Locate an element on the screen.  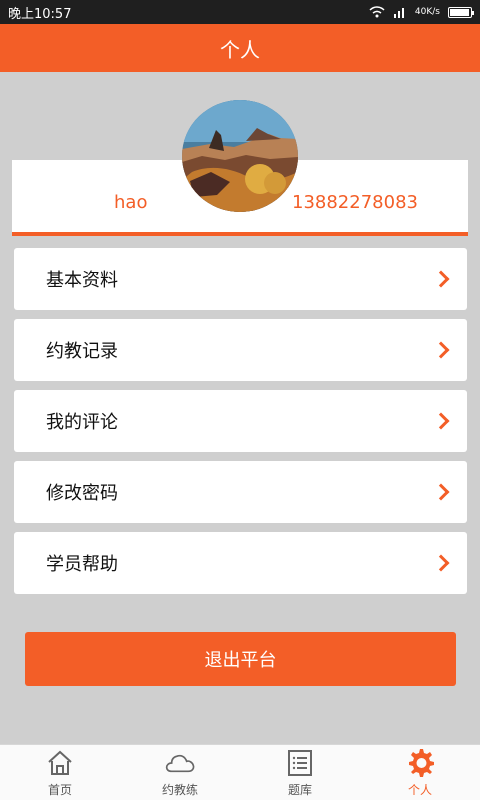
menu-label-booking-records: 约教记录 is located at coordinates (82, 351).